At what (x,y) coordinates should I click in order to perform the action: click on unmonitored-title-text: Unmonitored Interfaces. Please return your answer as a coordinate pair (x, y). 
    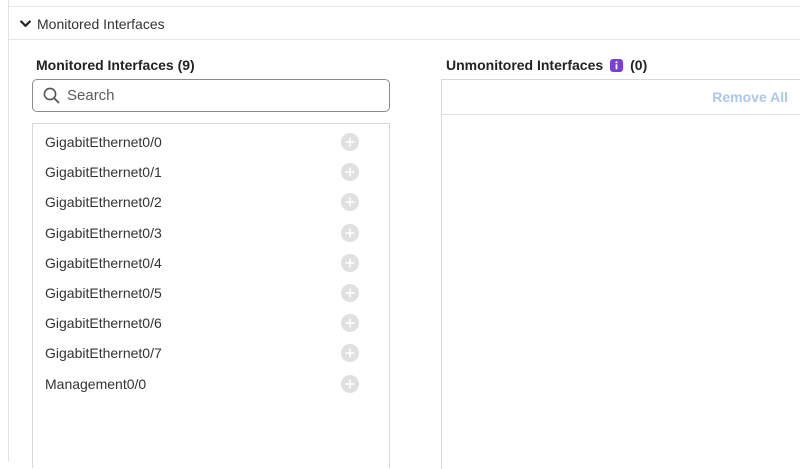
    Looking at the image, I should click on (525, 65).